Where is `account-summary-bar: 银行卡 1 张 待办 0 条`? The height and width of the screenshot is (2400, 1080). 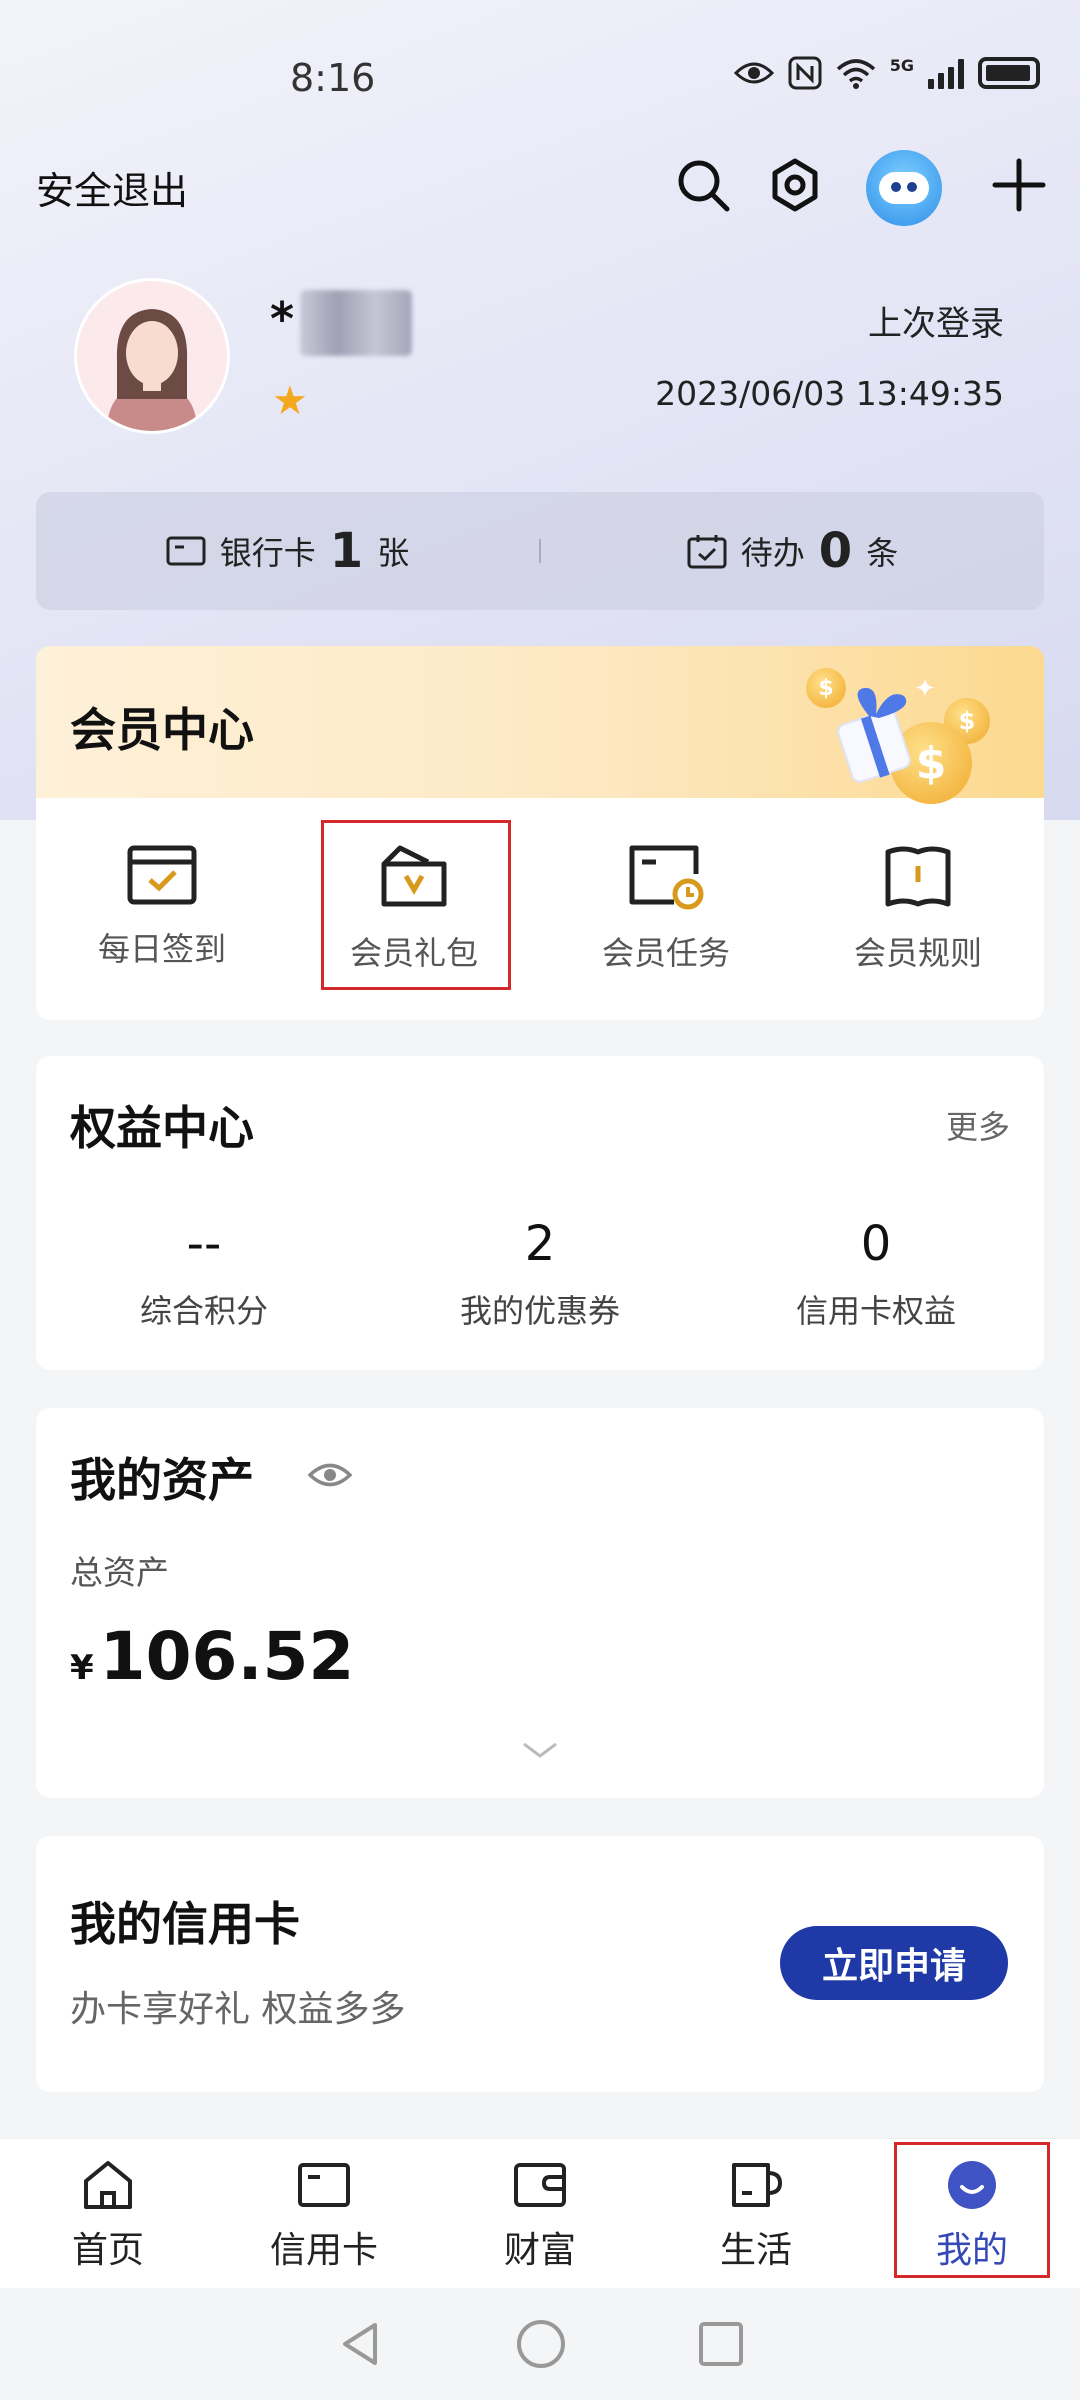
account-summary-bar: 银行卡 1 张 待办 0 条 is located at coordinates (540, 551).